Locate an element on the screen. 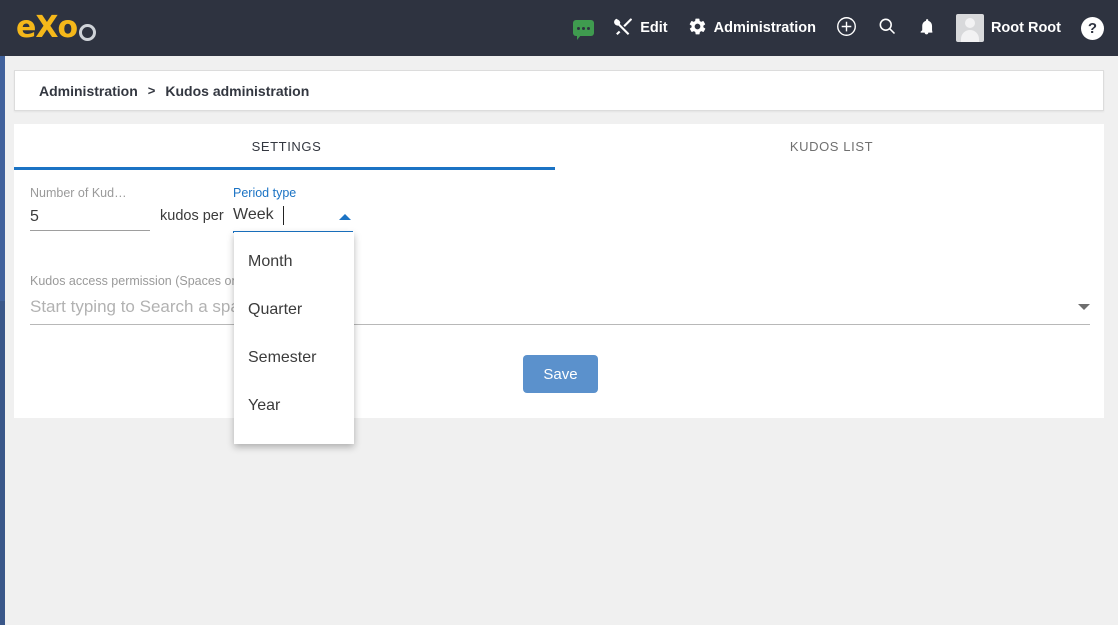 The height and width of the screenshot is (625, 1118). text-cursor is located at coordinates (283, 215).